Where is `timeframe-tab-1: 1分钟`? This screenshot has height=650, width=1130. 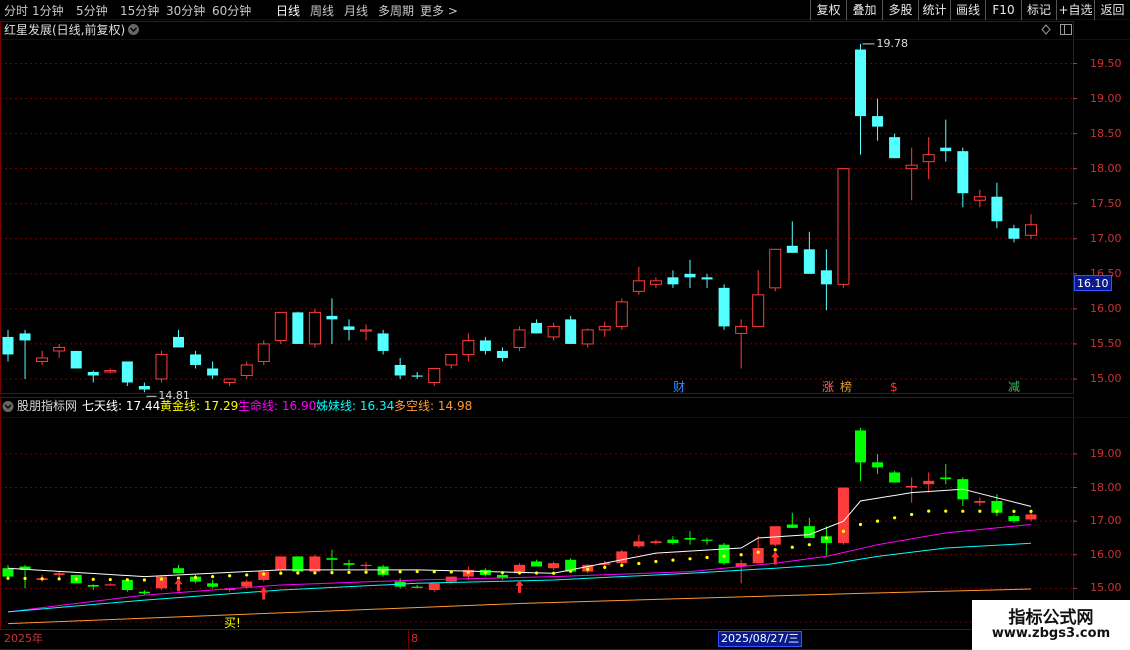
timeframe-tab-1: 1分钟 is located at coordinates (48, 10).